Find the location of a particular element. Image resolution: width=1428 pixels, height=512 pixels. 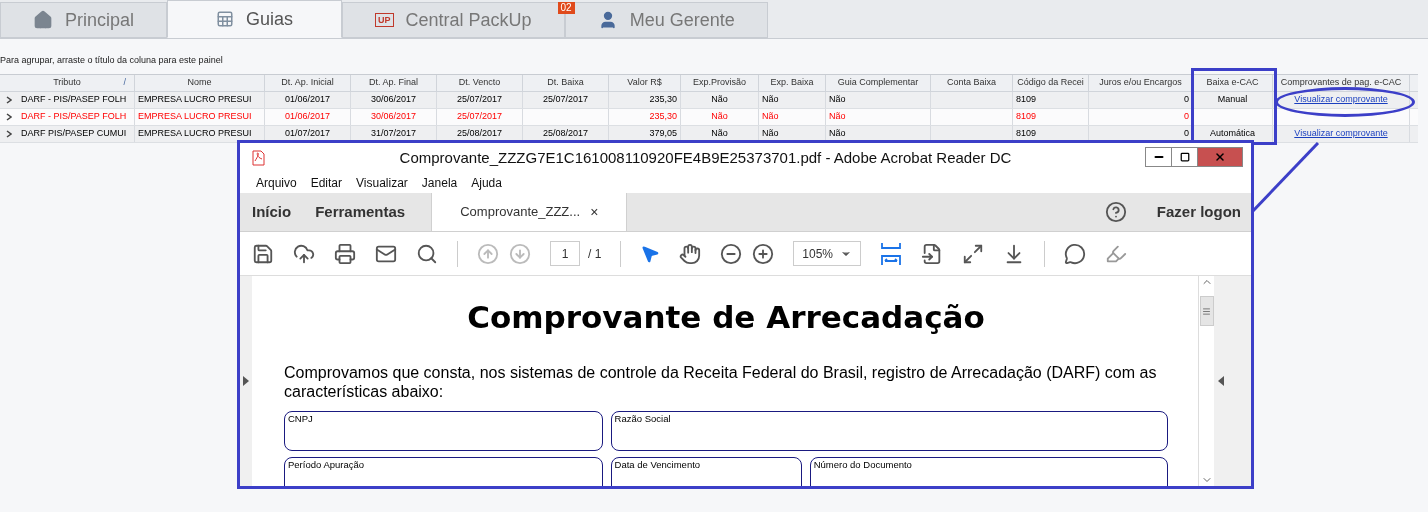

menu-item: Ajuda is located at coordinates (486, 183).